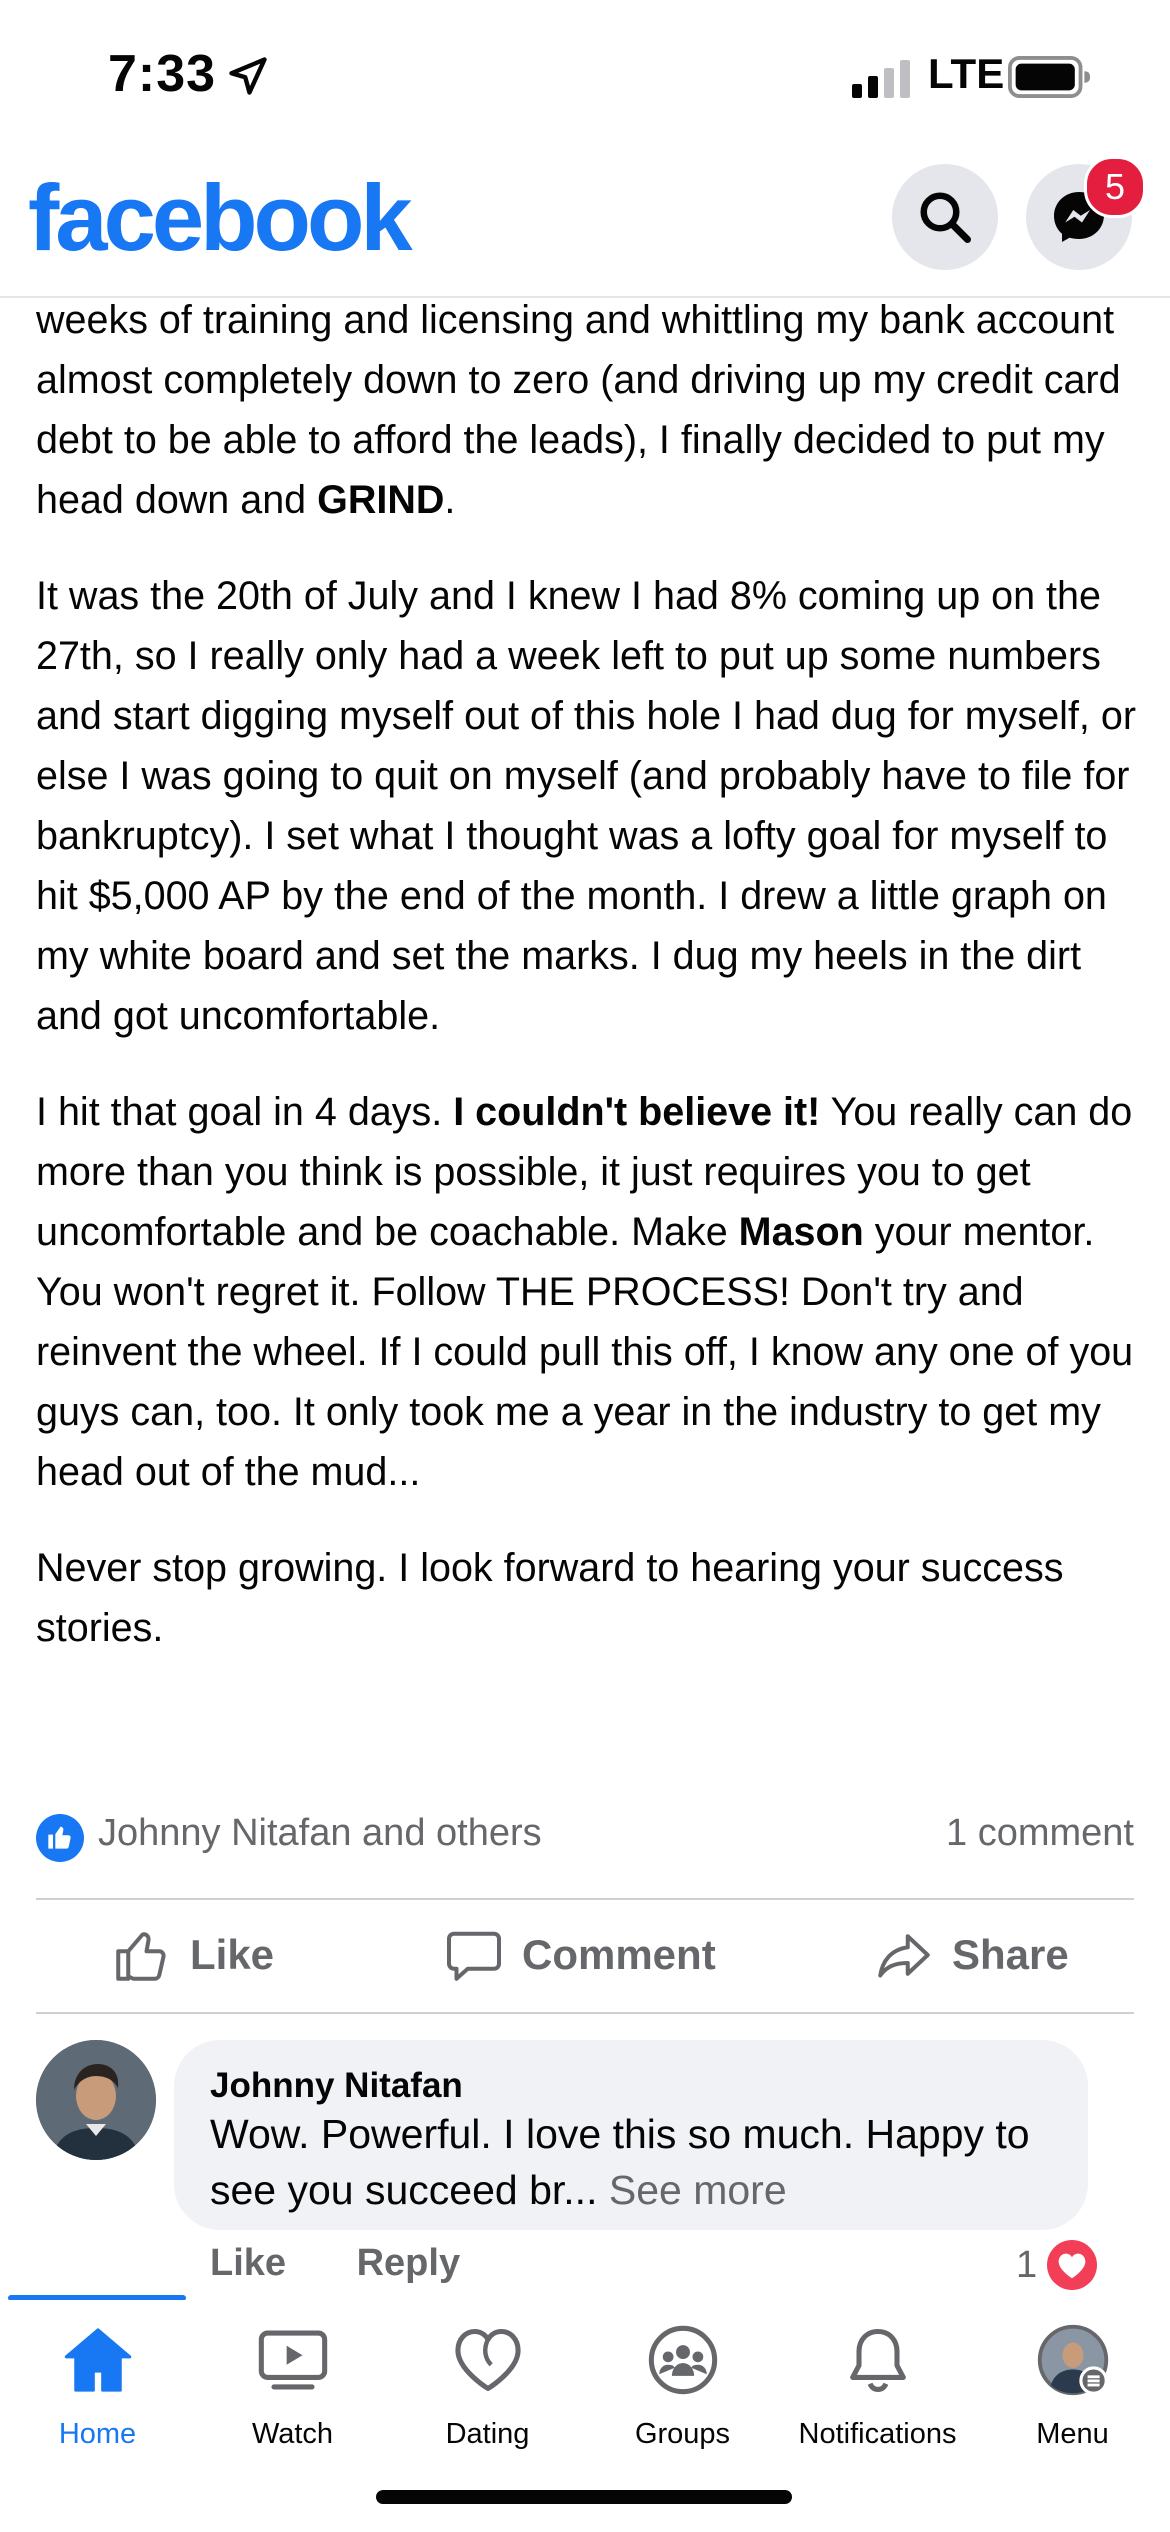 This screenshot has width=1170, height=2532. What do you see at coordinates (683, 2360) in the screenshot?
I see `groups-icon` at bounding box center [683, 2360].